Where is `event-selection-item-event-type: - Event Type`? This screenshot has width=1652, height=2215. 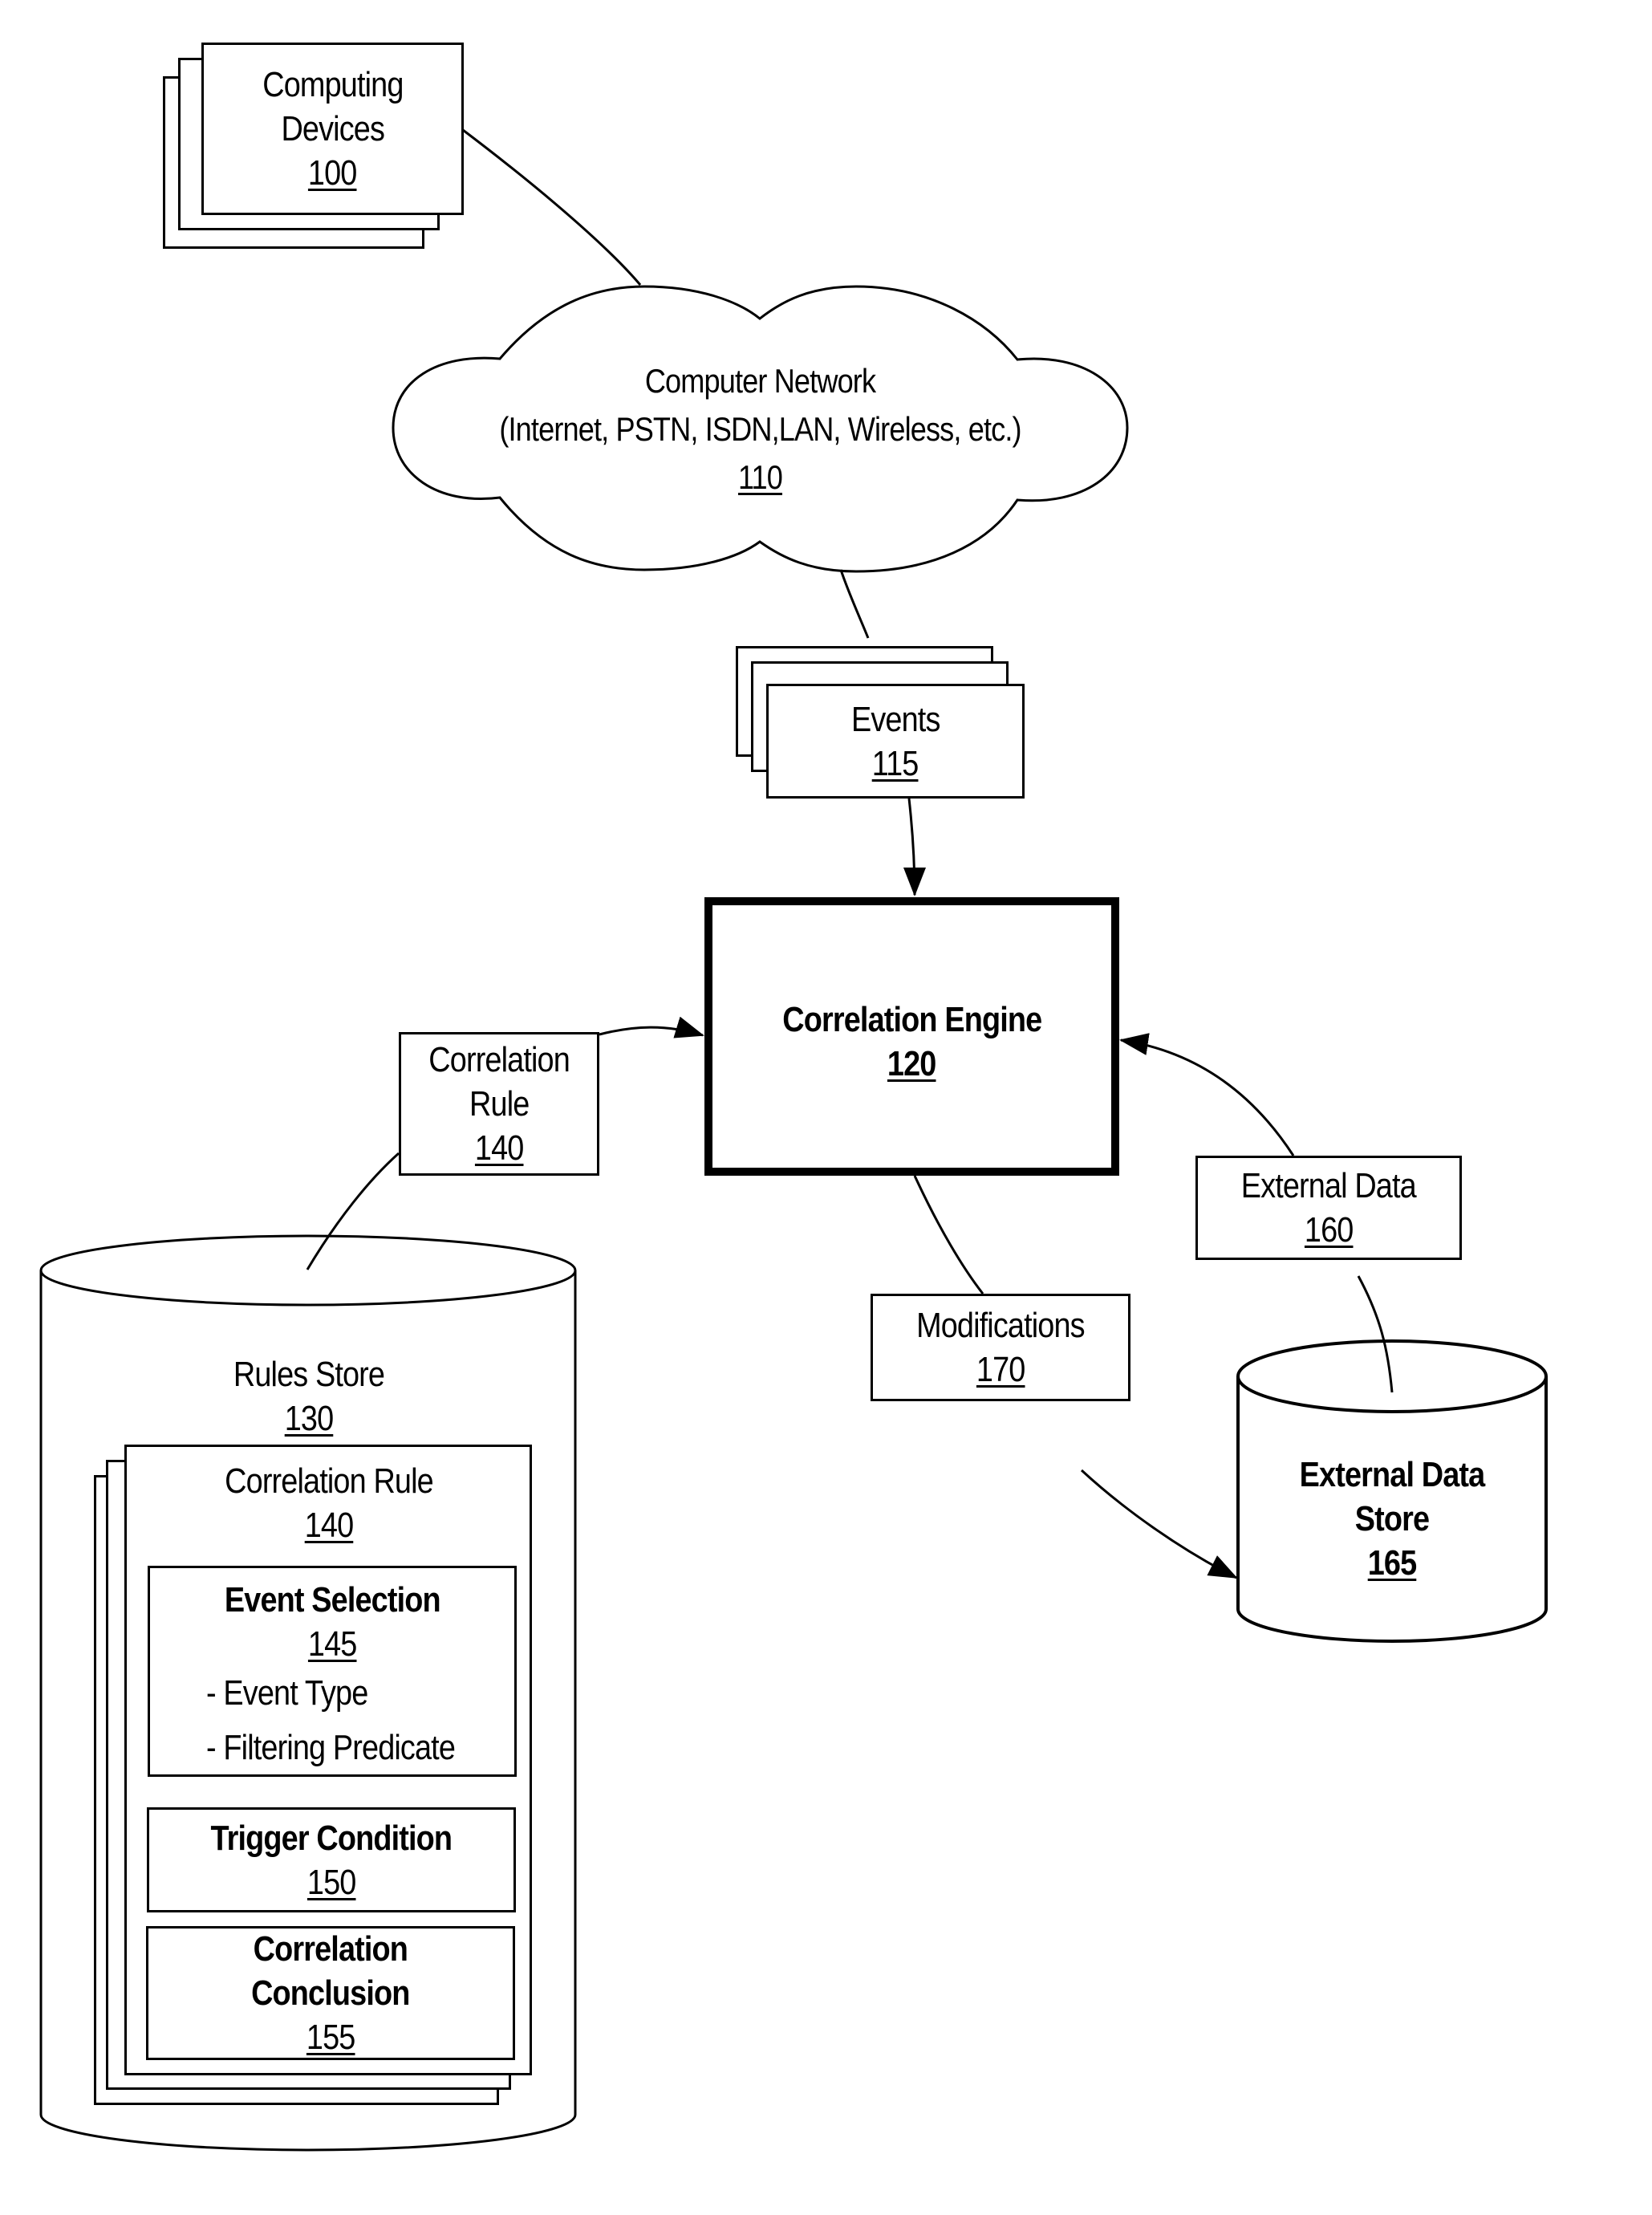
event-selection-item-event-type: - Event Type is located at coordinates (287, 1693).